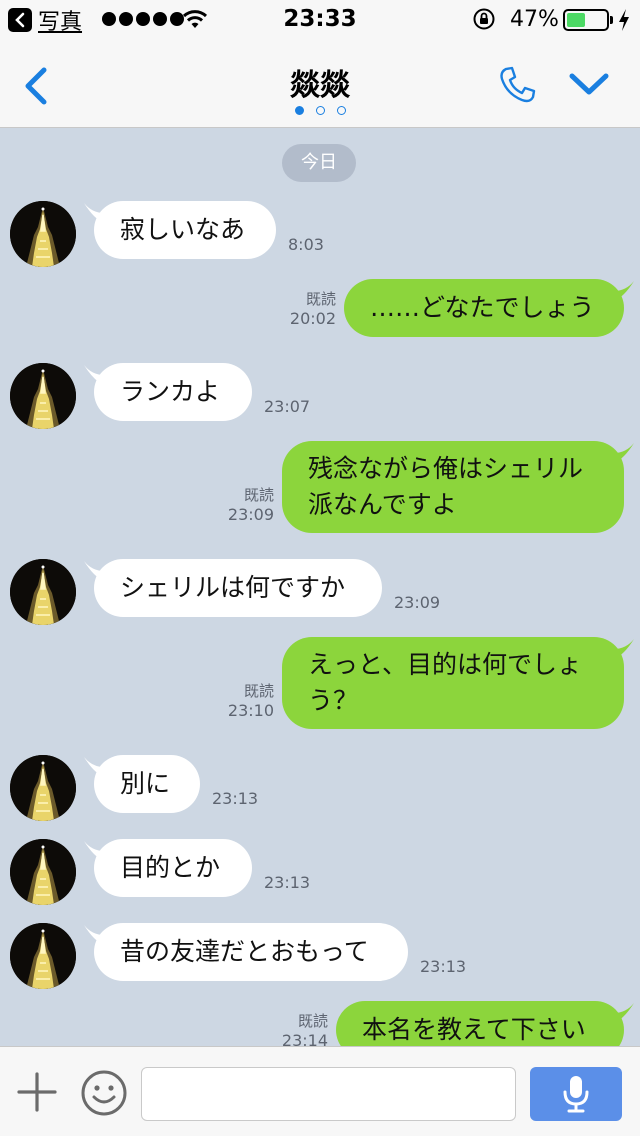  What do you see at coordinates (576, 20) in the screenshot?
I see `battery-level` at bounding box center [576, 20].